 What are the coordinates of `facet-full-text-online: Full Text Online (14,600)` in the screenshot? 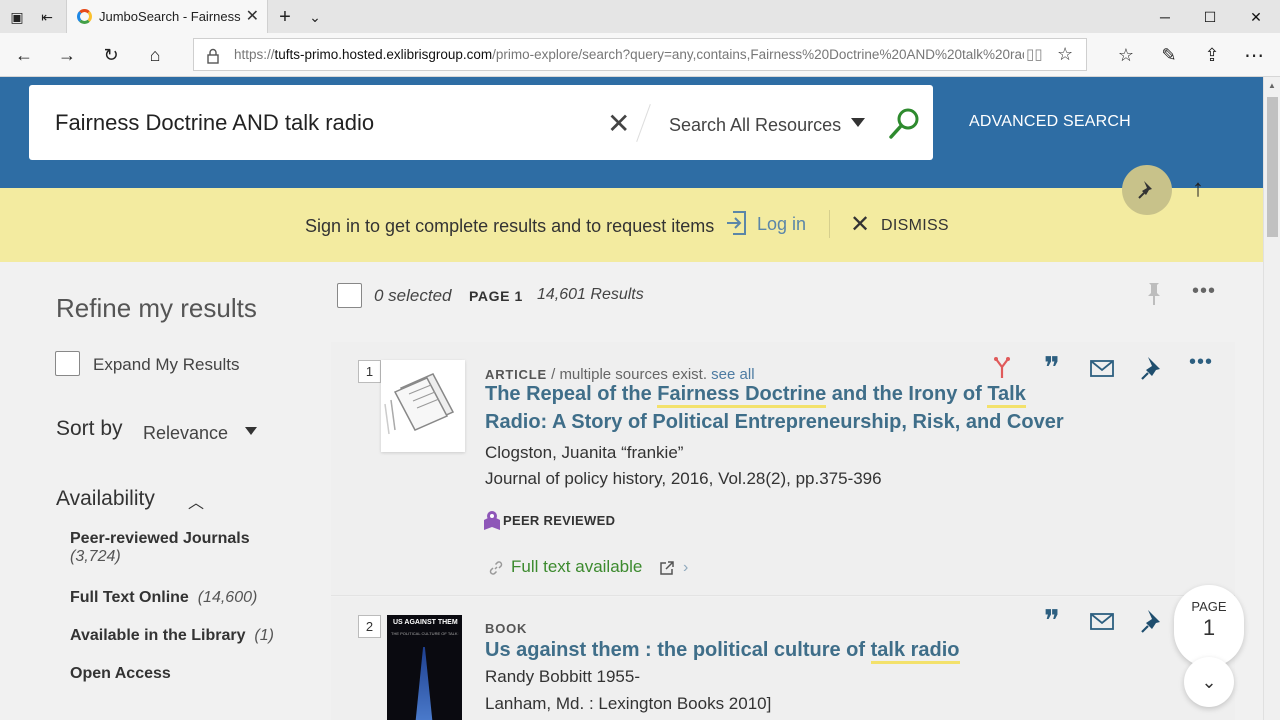 It's located at (163, 598).